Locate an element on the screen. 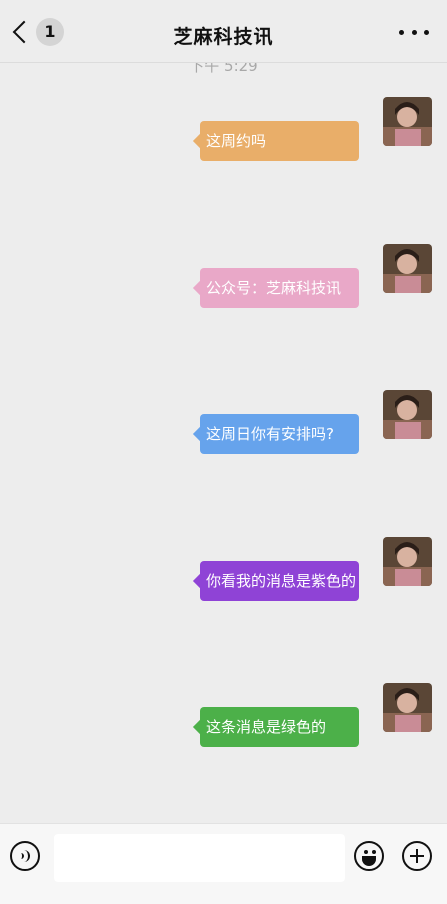  more-dots-icon is located at coordinates (401, 32).